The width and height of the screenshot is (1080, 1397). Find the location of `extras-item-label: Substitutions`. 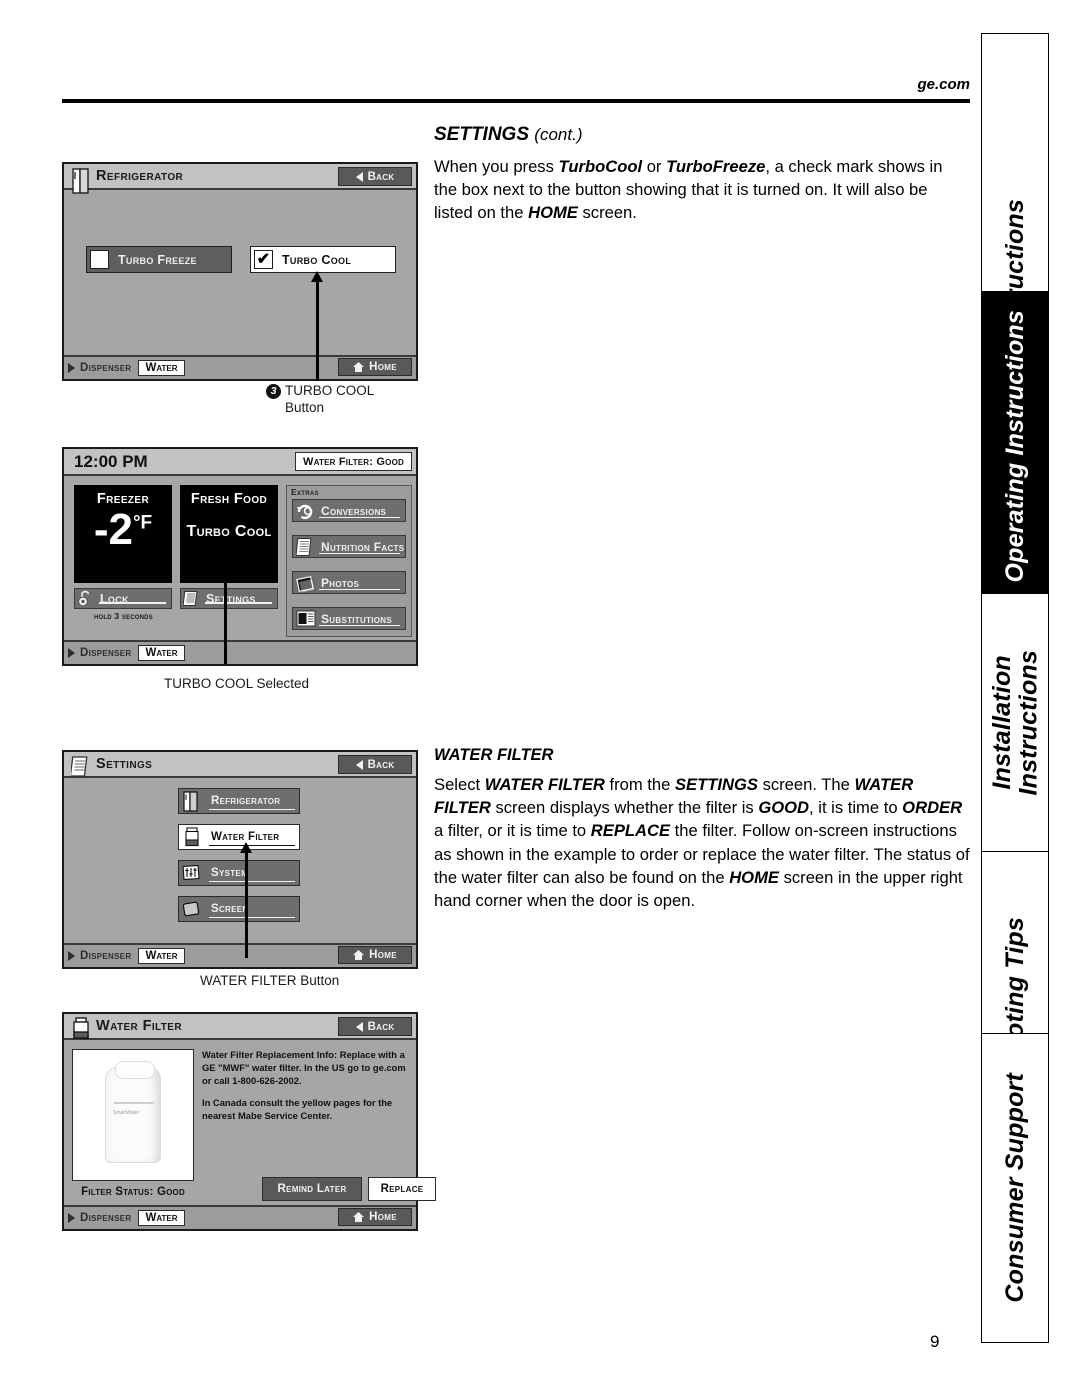

extras-item-label: Substitutions is located at coordinates (357, 618).